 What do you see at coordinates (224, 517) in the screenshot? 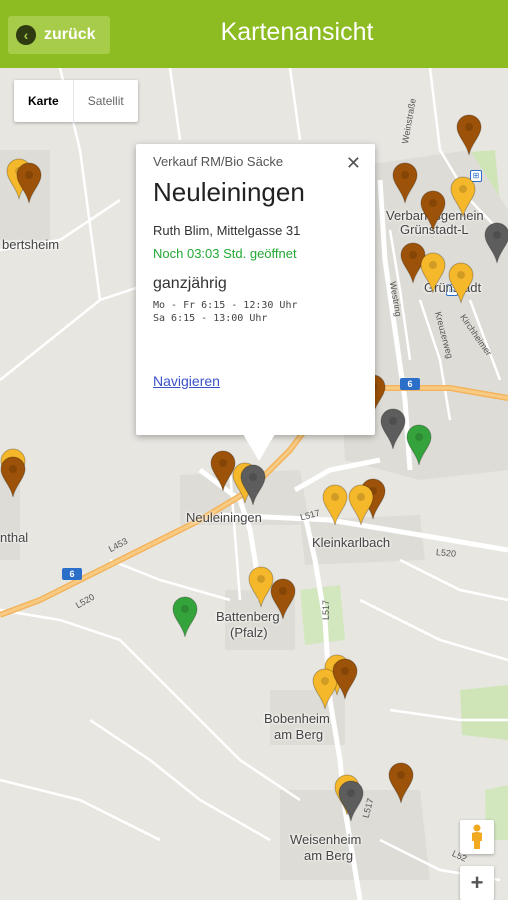
I see `place-label-neuleiningen: Neuleiningen` at bounding box center [224, 517].